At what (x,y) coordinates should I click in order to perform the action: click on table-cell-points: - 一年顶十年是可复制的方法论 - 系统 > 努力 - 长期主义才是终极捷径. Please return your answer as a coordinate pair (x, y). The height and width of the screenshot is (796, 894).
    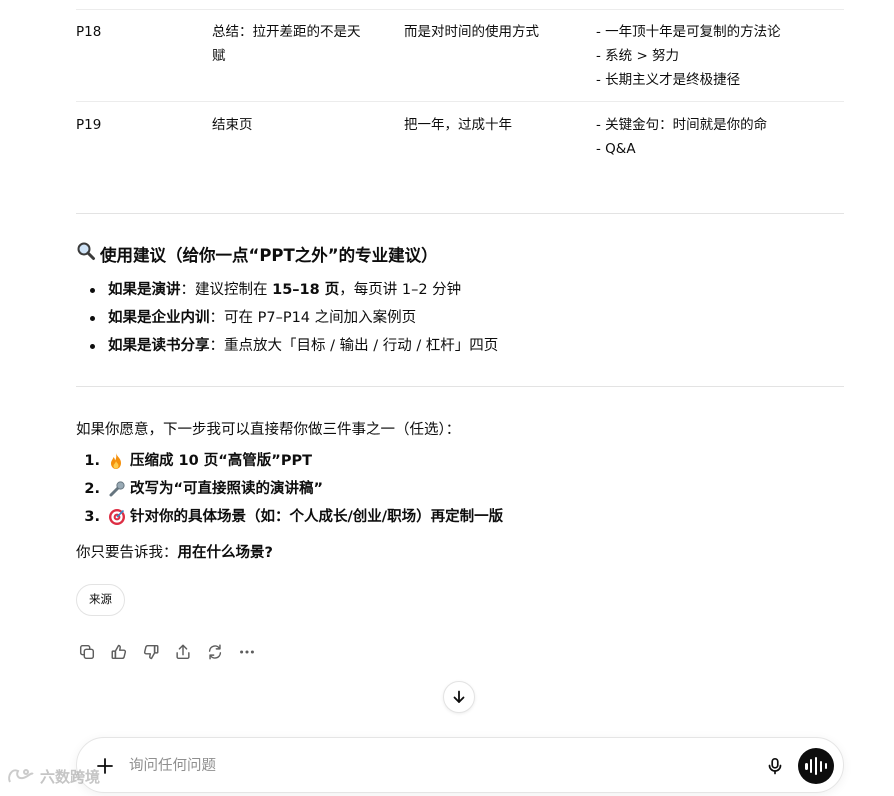
    Looking at the image, I should click on (688, 56).